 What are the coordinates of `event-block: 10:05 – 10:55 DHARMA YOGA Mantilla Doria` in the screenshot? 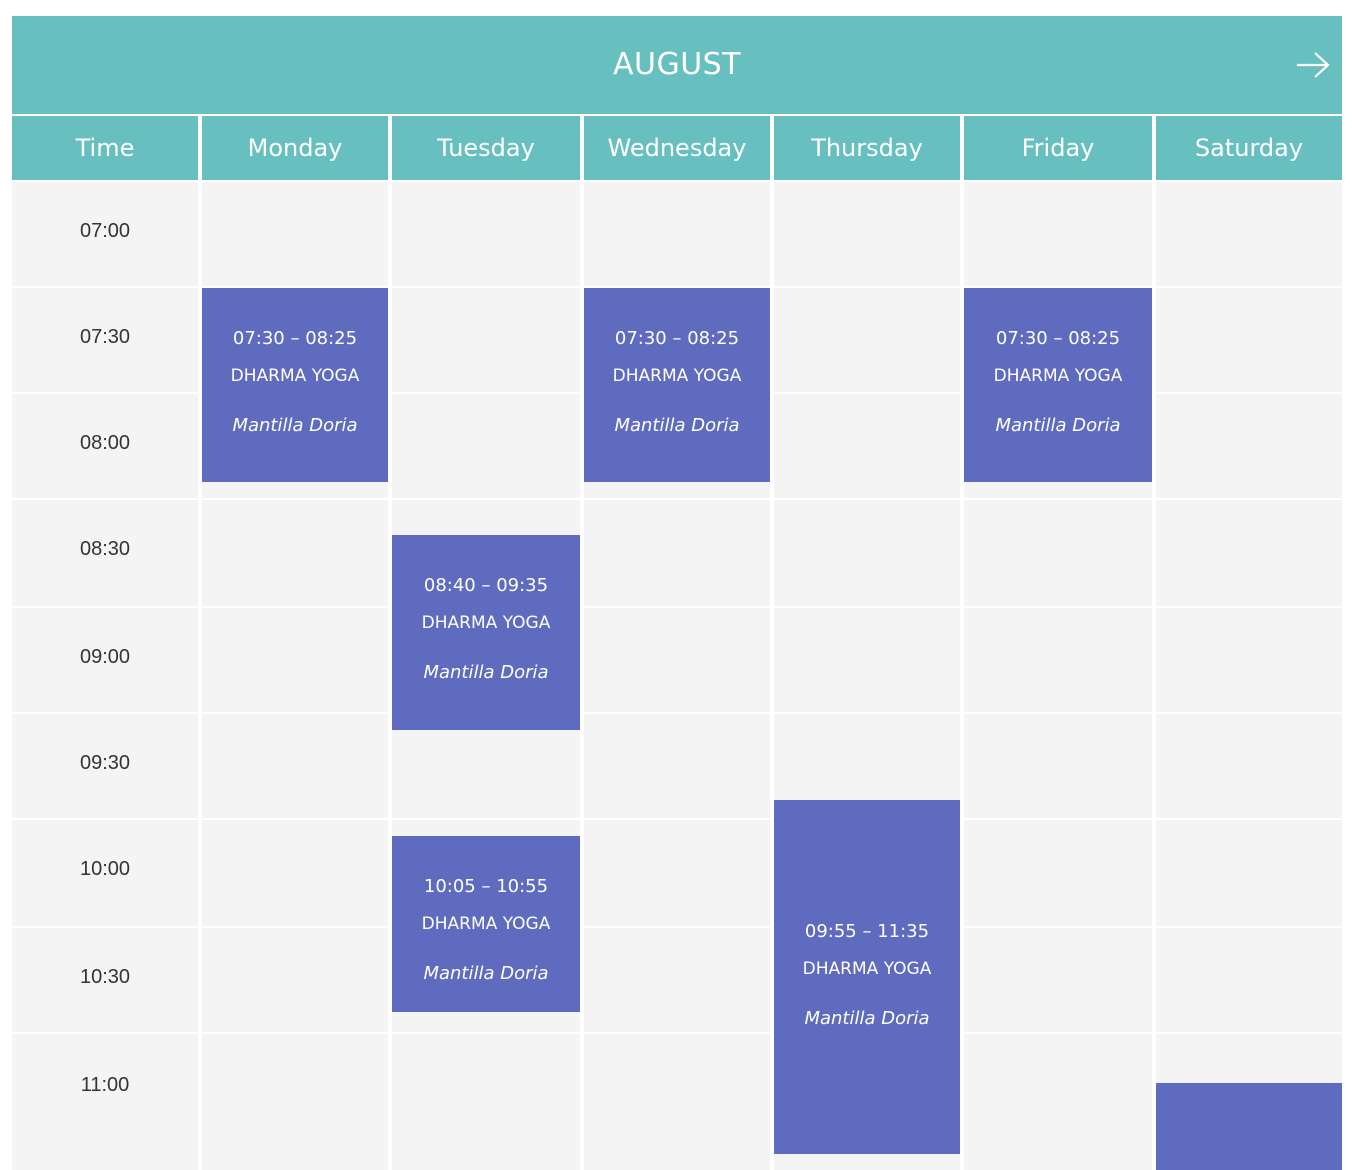 It's located at (486, 924).